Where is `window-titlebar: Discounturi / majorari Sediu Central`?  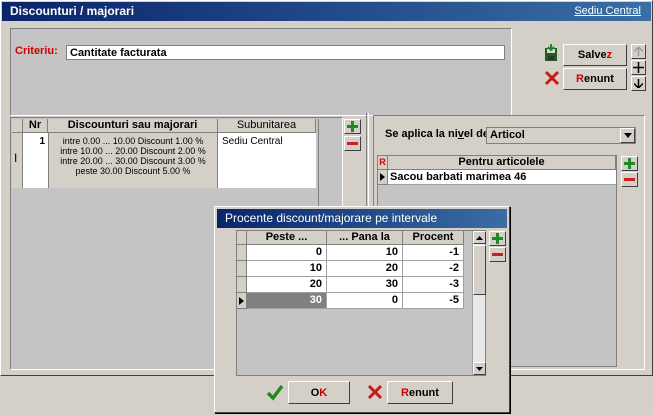 window-titlebar: Discounturi / majorari Sediu Central is located at coordinates (326, 11).